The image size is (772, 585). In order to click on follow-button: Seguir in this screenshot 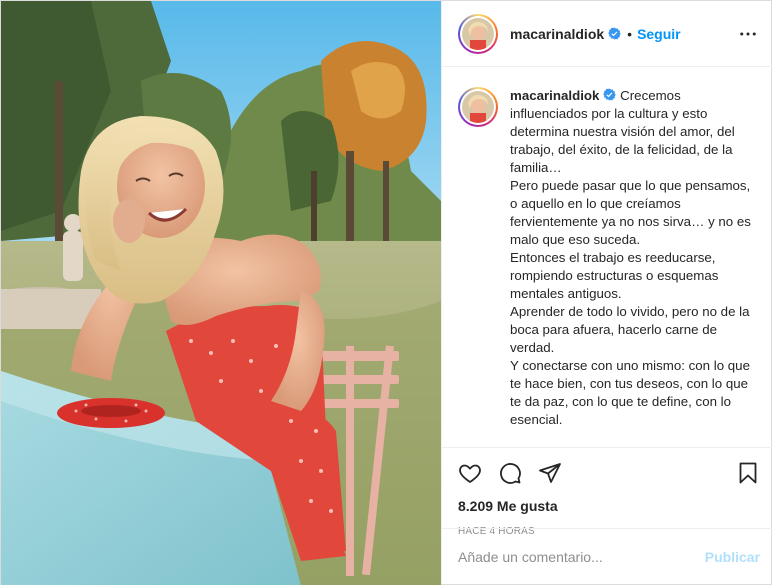, I will do `click(659, 34)`.